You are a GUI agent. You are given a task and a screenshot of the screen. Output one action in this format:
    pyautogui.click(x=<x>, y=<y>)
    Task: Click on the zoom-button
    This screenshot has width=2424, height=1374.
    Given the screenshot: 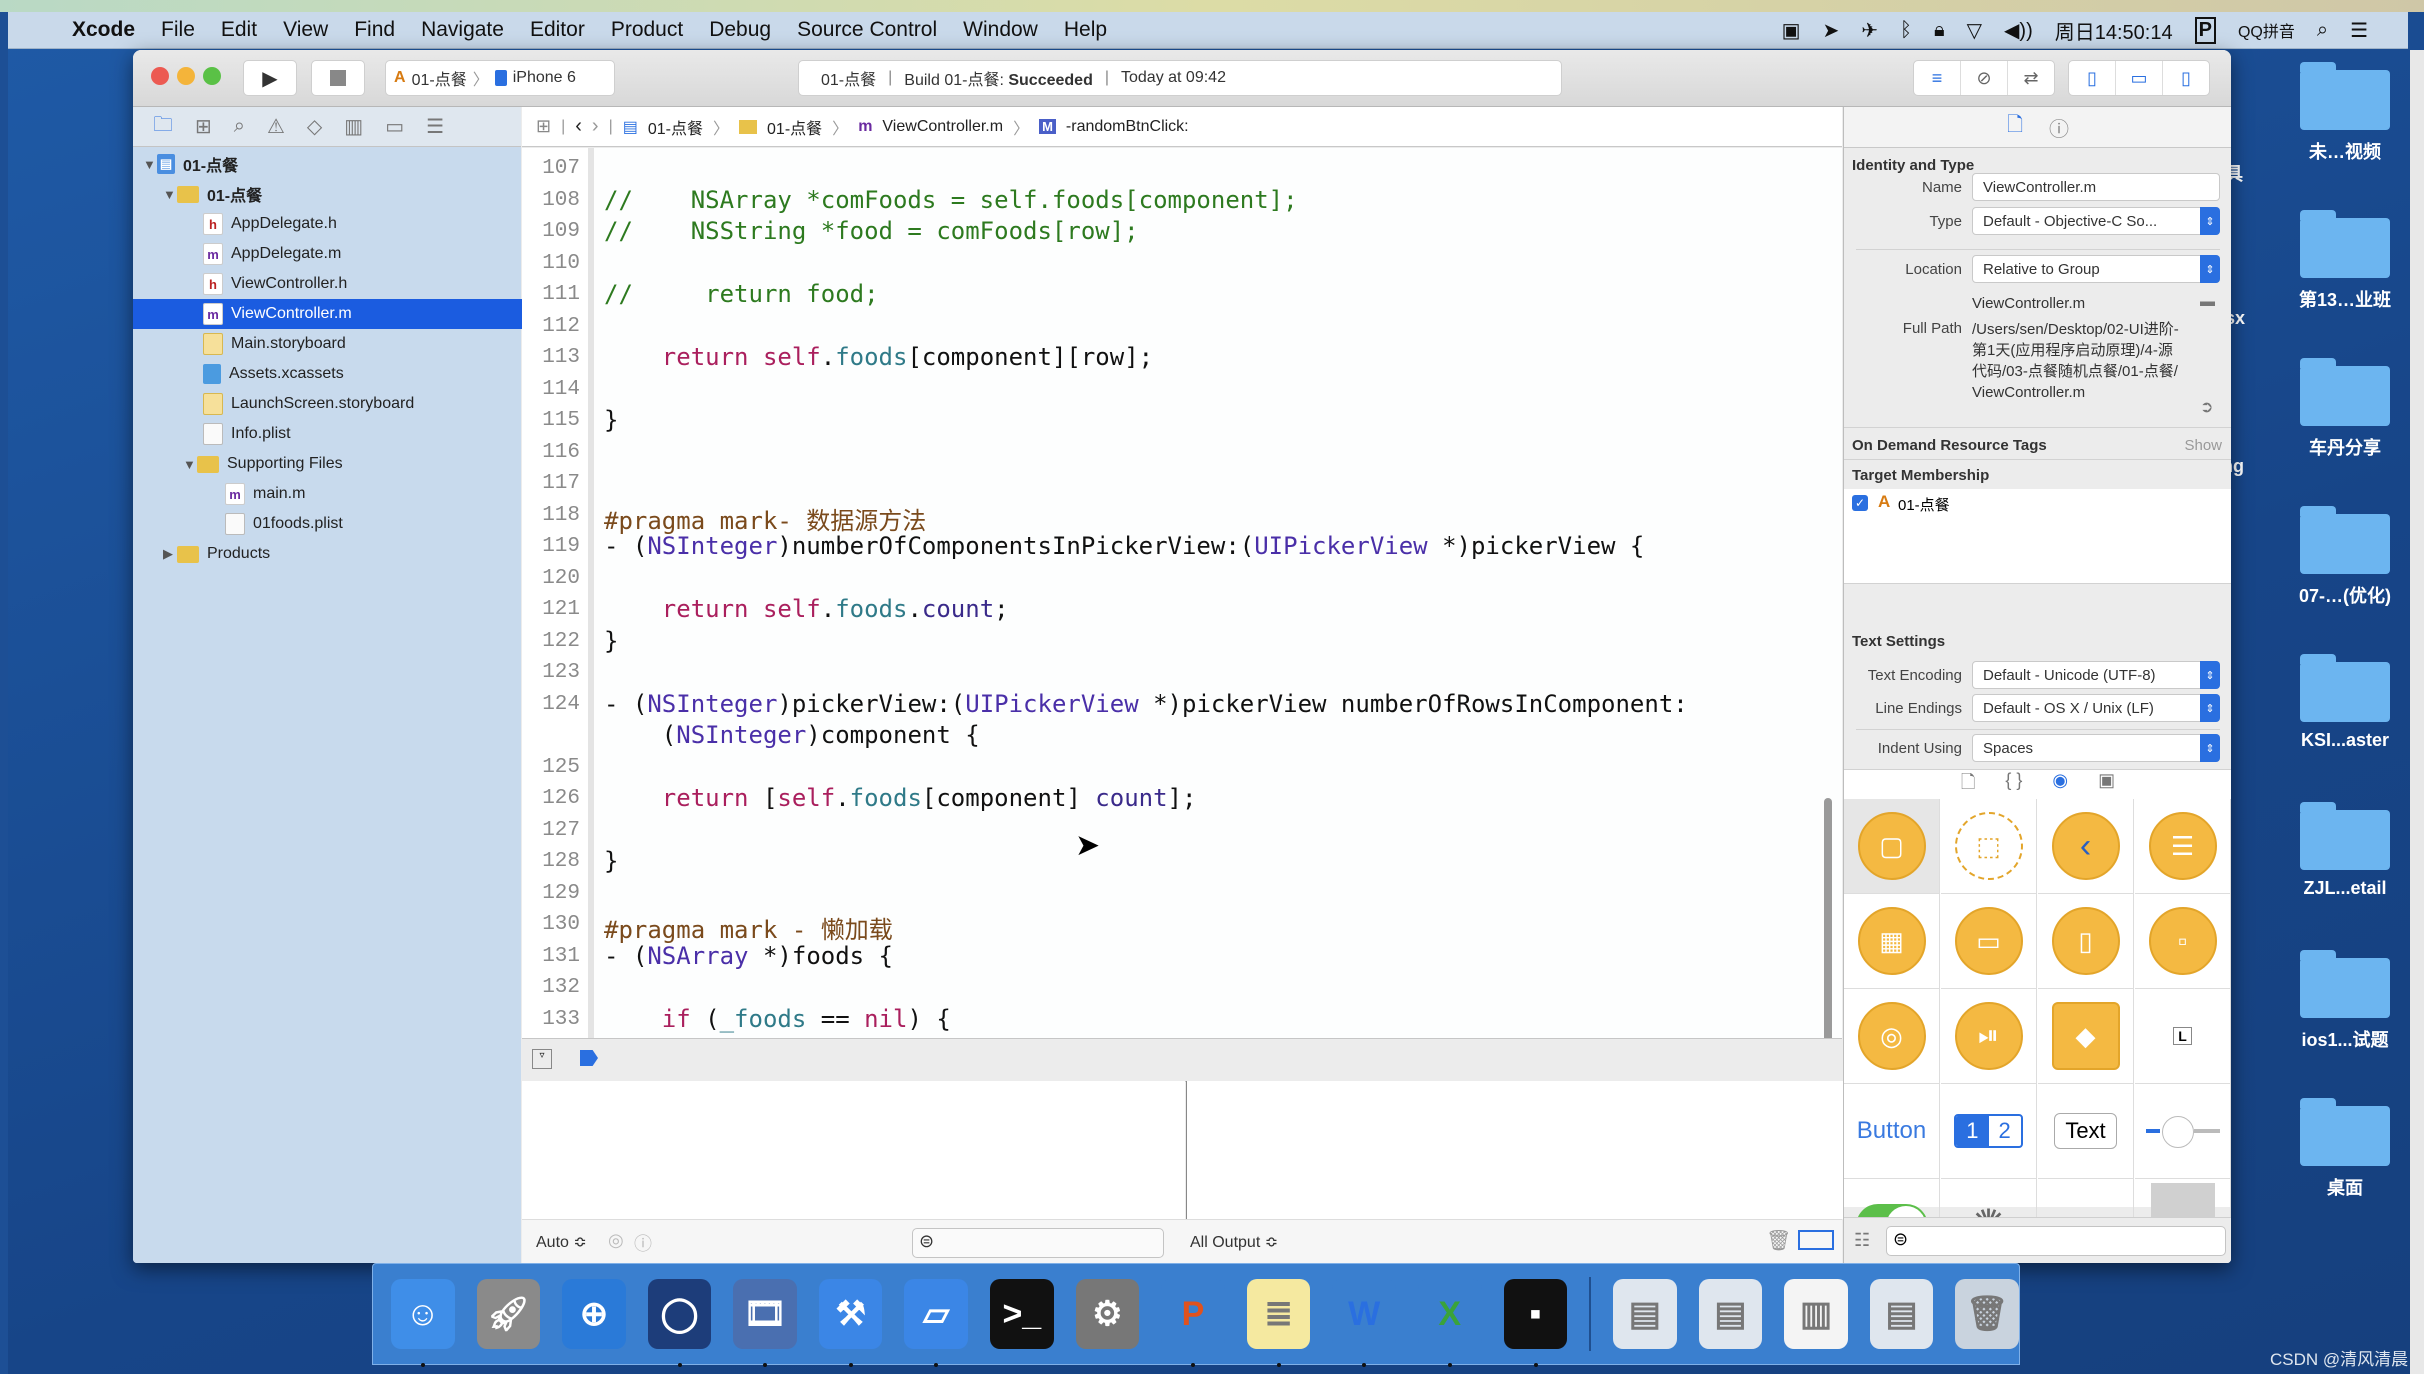 What is the action you would take?
    pyautogui.click(x=212, y=76)
    